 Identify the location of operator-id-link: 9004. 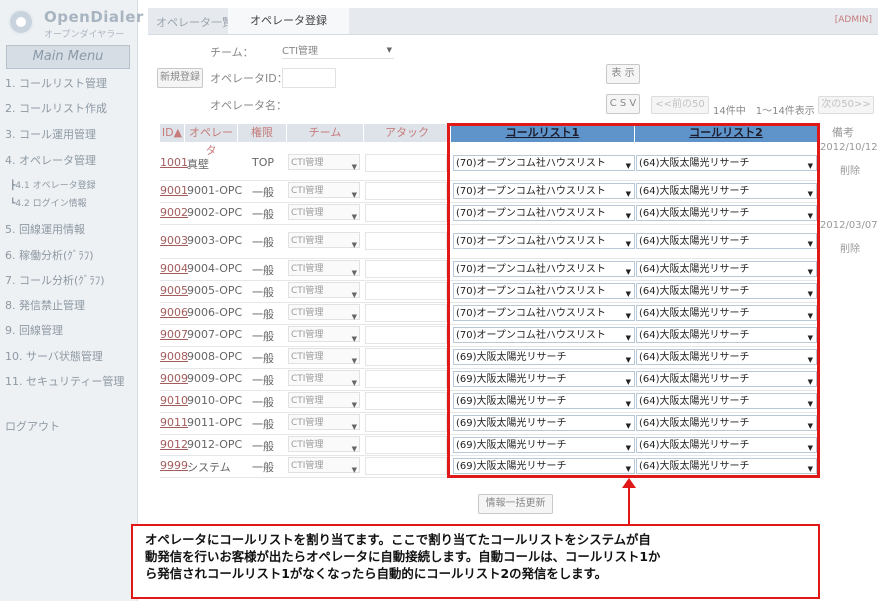
(174, 268).